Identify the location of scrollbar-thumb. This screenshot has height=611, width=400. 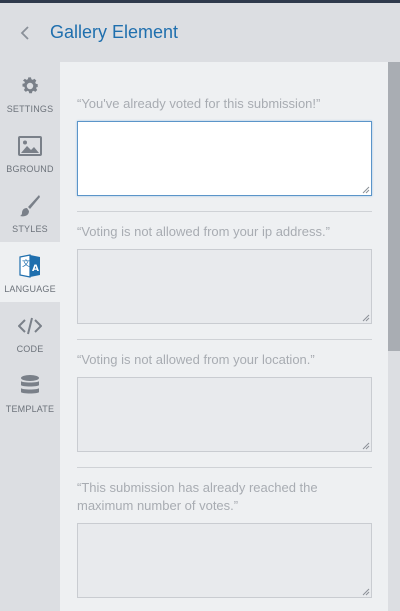
(394, 206).